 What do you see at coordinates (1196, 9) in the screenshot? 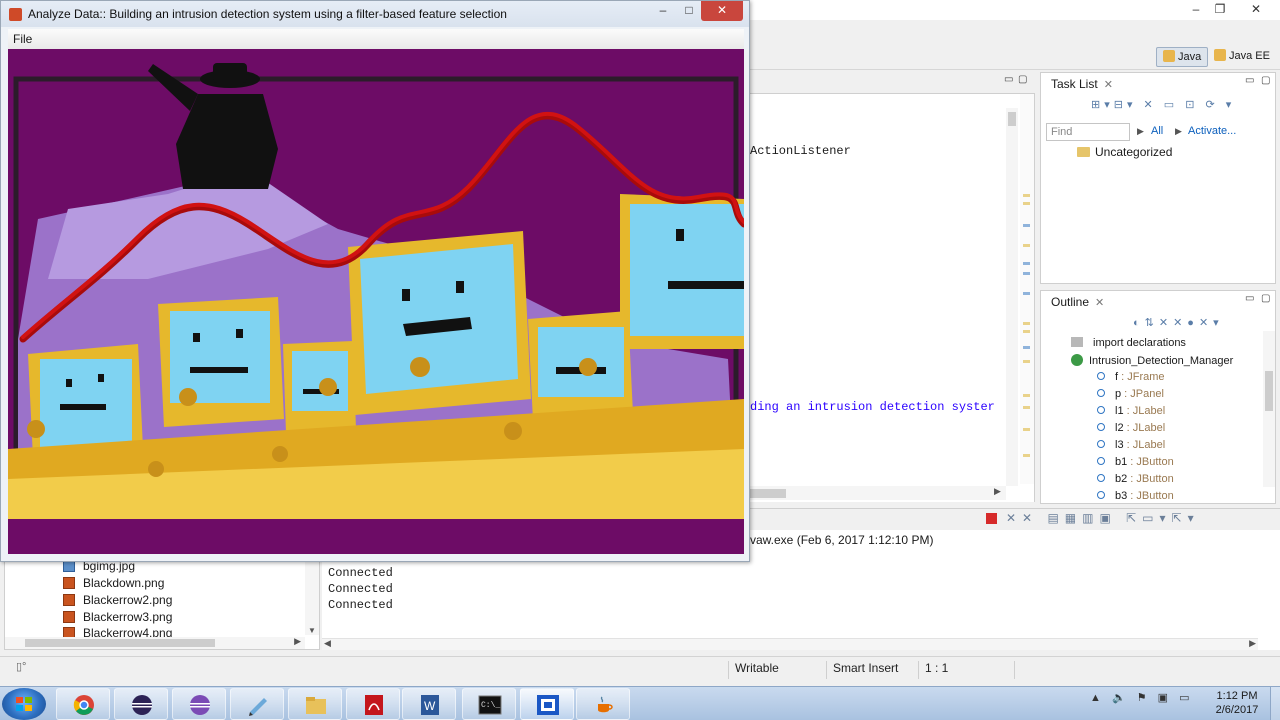
I see `ide-minimize-button: –` at bounding box center [1196, 9].